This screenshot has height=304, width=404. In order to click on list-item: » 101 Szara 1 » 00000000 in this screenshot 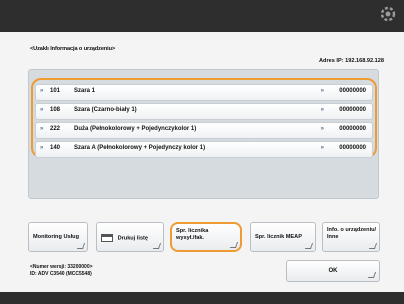, I will do `click(204, 92)`.